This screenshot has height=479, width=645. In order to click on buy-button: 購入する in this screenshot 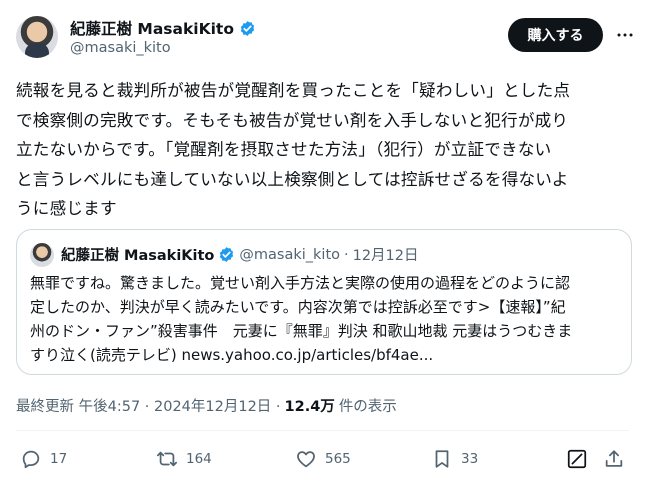, I will do `click(555, 35)`.